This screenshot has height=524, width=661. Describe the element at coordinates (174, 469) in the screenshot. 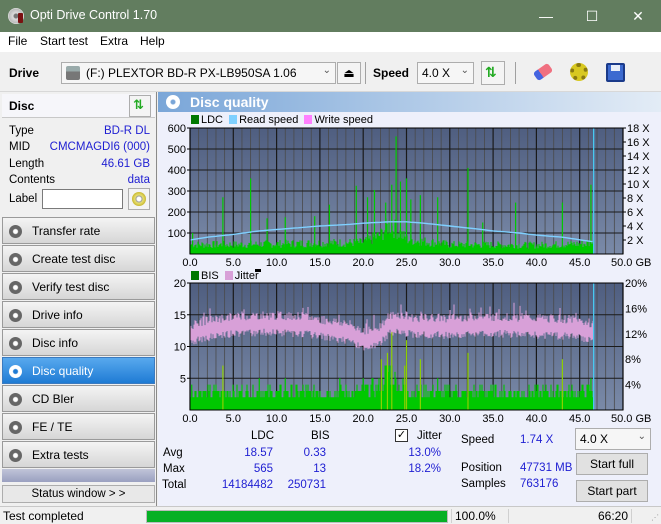

I see `max-label: Max` at that location.